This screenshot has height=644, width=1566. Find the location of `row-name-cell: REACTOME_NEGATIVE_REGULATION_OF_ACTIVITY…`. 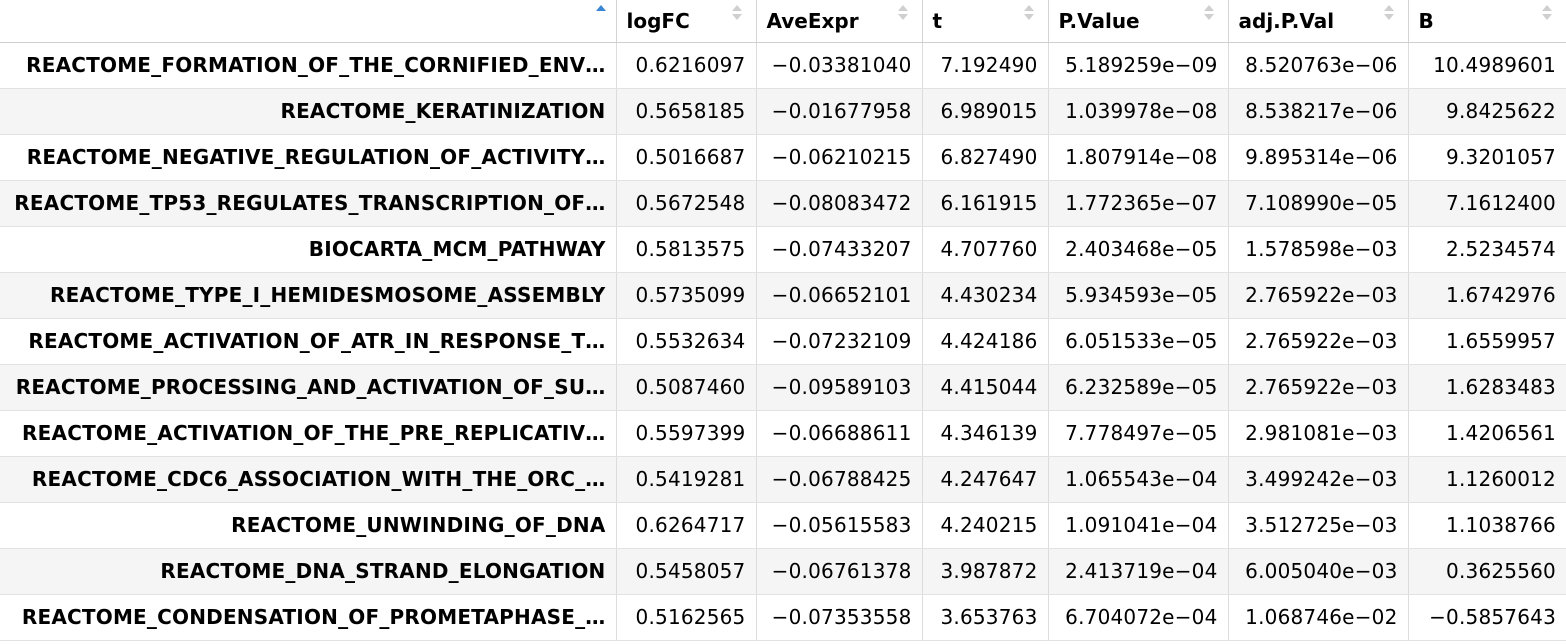

row-name-cell: REACTOME_NEGATIVE_REGULATION_OF_ACTIVITY… is located at coordinates (308, 157).